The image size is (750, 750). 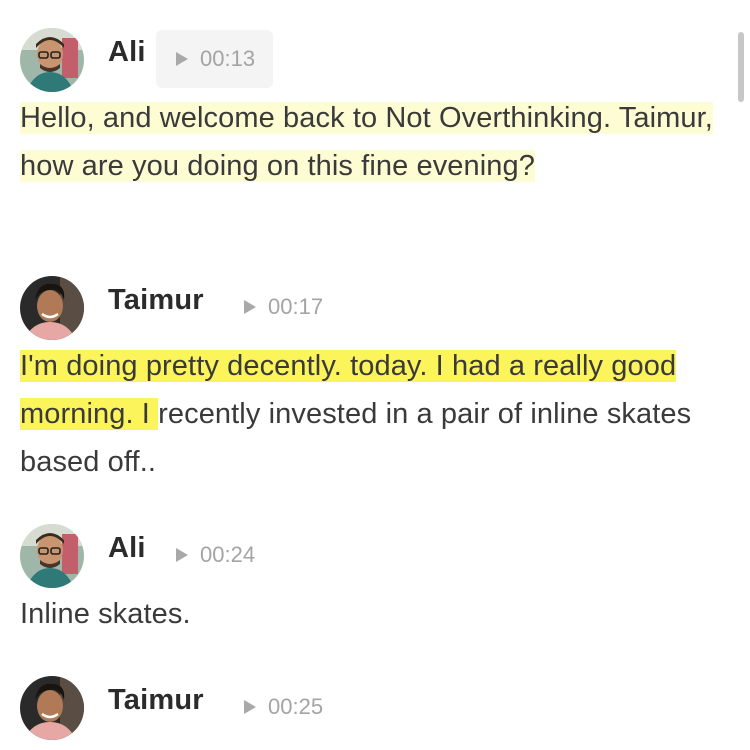 I want to click on timestamp-label: 00:13, so click(x=228, y=58).